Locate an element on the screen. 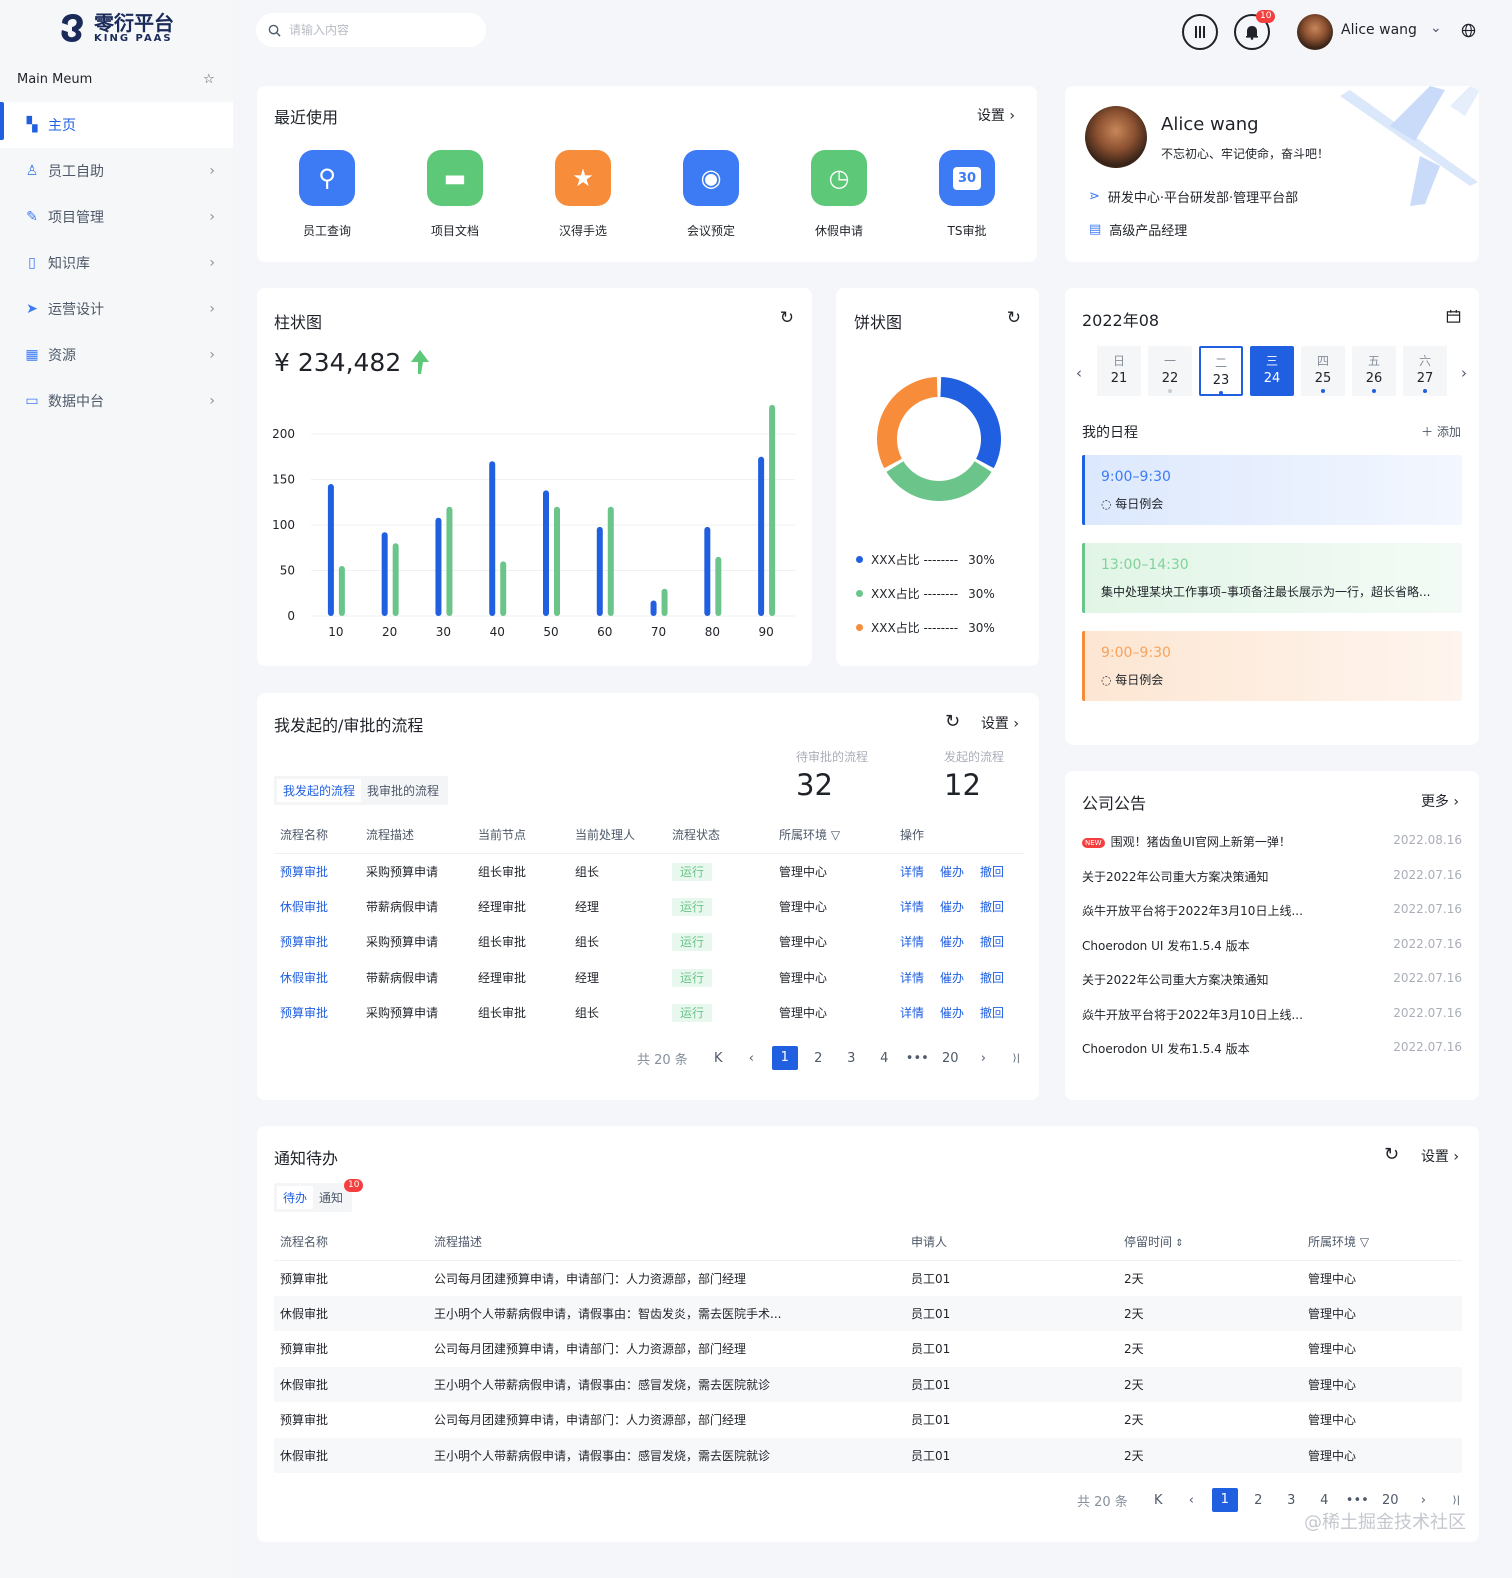 Image resolution: width=1512 pixels, height=1578 pixels. notification-button: 10 is located at coordinates (1255, 30).